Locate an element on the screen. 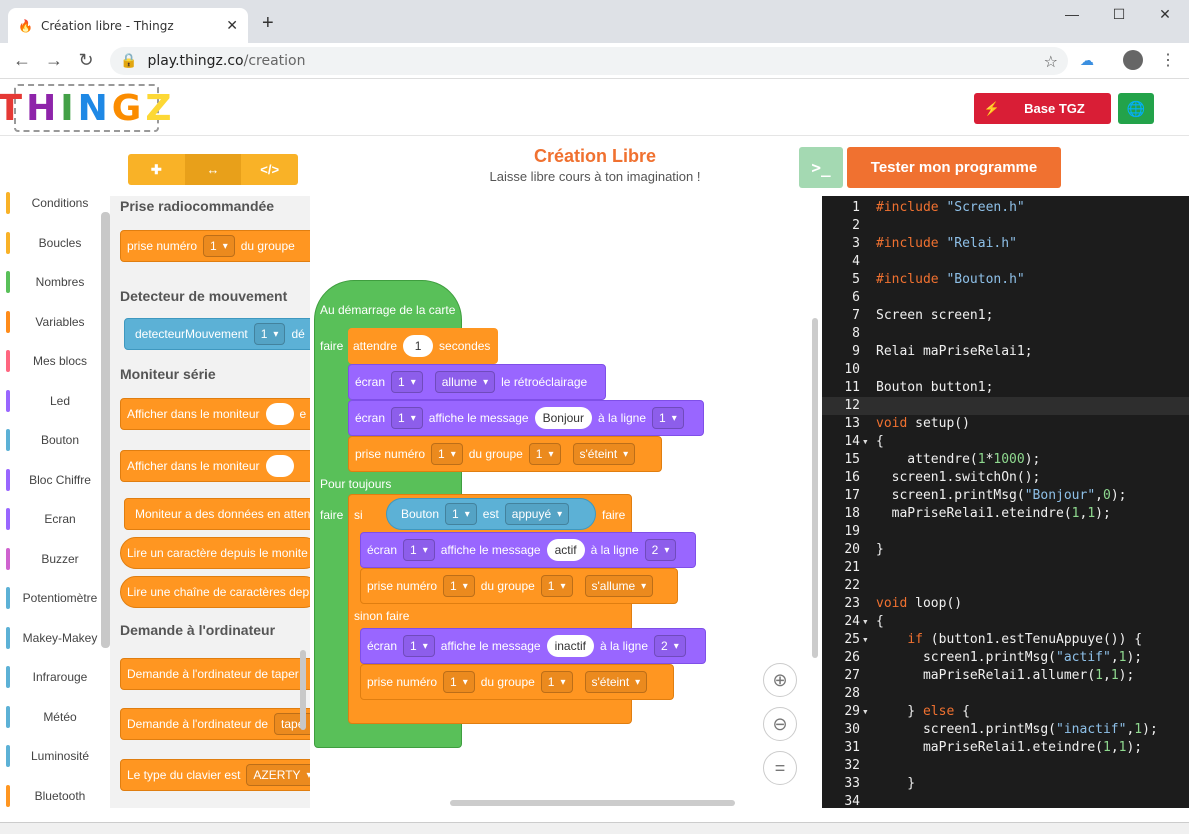  profile-avatar is located at coordinates (1133, 60).